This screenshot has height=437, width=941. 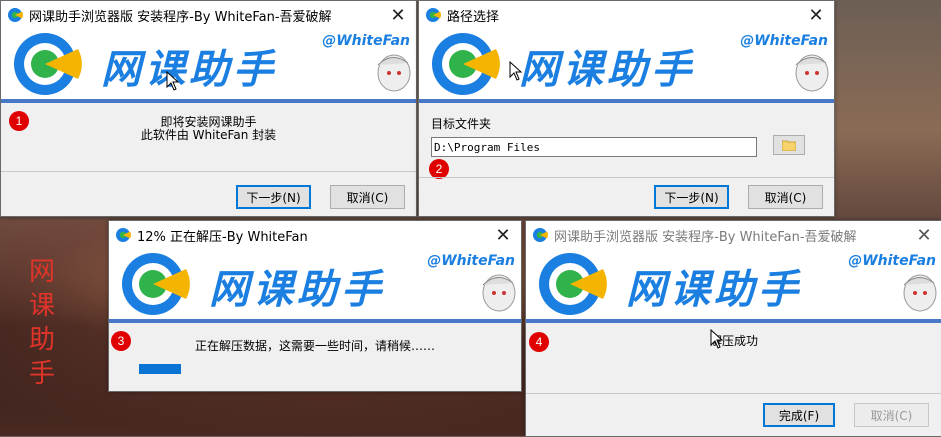 What do you see at coordinates (222, 237) in the screenshot?
I see `window-title: 12% 正在解压-By WhiteFan` at bounding box center [222, 237].